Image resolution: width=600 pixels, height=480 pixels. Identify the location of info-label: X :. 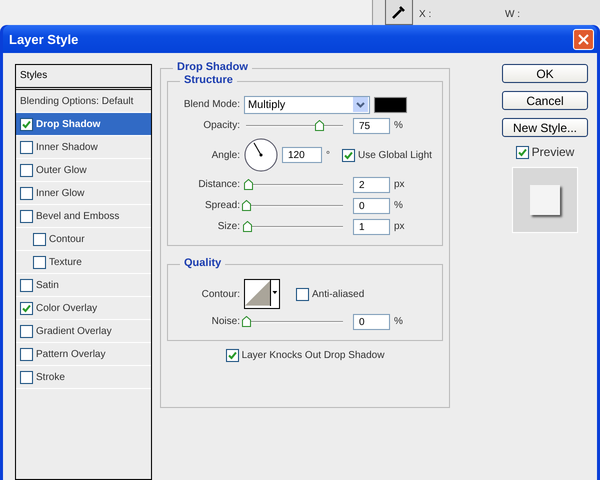
(425, 15).